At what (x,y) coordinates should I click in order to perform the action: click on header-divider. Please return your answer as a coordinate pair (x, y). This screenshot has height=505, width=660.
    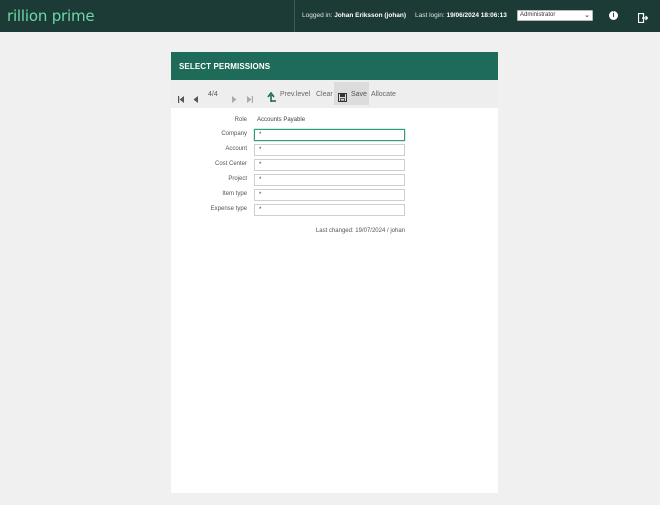
    Looking at the image, I should click on (294, 16).